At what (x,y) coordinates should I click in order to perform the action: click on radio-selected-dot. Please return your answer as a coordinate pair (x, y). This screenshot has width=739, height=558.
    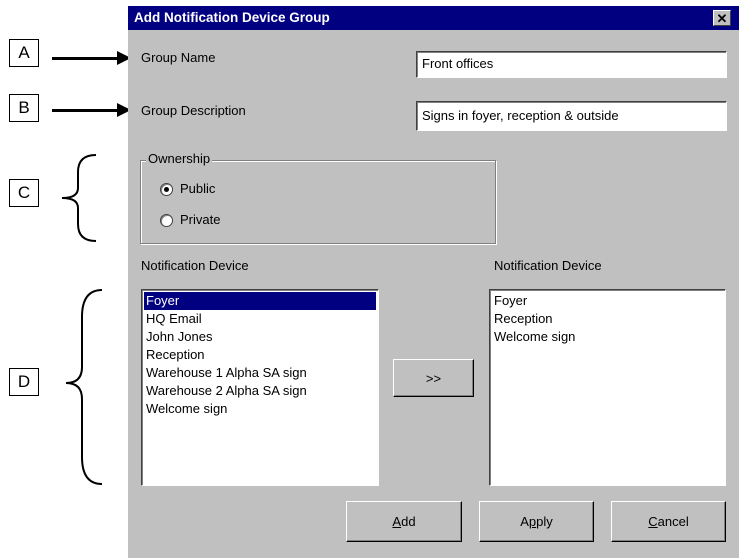
    Looking at the image, I should click on (166, 189).